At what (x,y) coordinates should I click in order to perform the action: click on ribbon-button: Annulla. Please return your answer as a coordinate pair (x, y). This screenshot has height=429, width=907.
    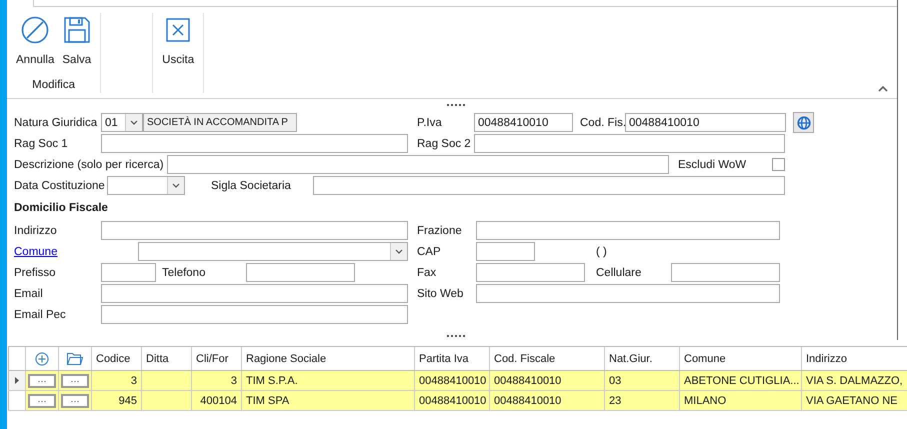
    Looking at the image, I should click on (35, 46).